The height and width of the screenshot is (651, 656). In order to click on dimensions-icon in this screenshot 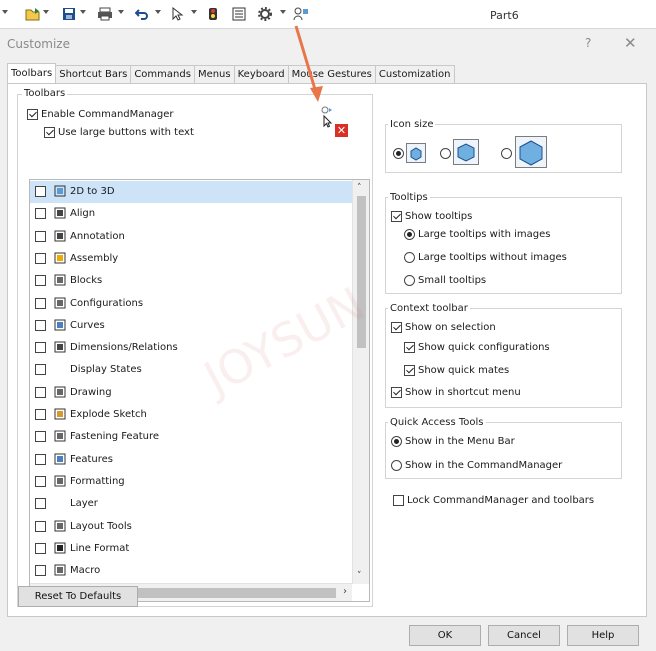, I will do `click(60, 347)`.